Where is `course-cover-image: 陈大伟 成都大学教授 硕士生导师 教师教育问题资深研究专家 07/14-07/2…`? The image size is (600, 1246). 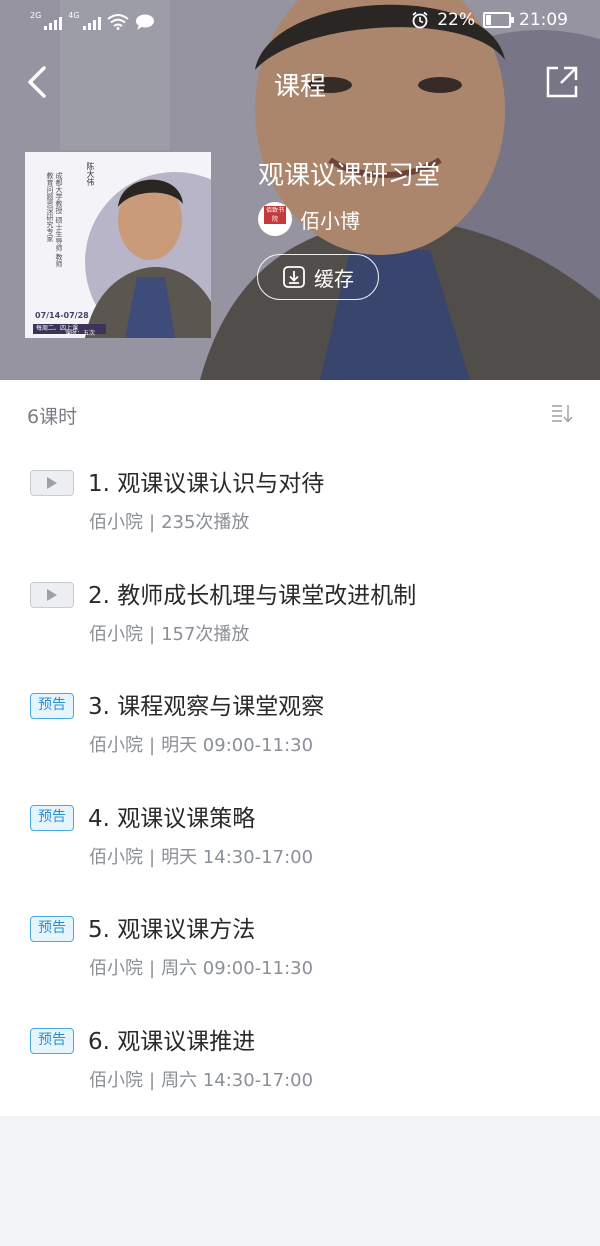
course-cover-image: 陈大伟 成都大学教授 硕士生导师 教师教育问题资深研究专家 07/14-07/2… is located at coordinates (118, 245).